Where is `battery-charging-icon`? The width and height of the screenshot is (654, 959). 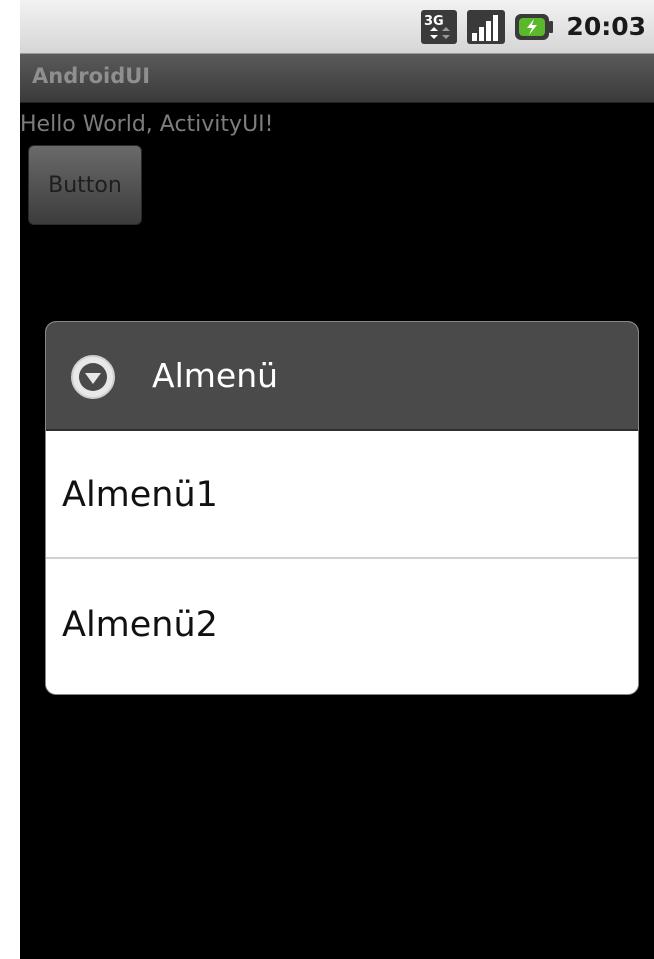
battery-charging-icon is located at coordinates (534, 27).